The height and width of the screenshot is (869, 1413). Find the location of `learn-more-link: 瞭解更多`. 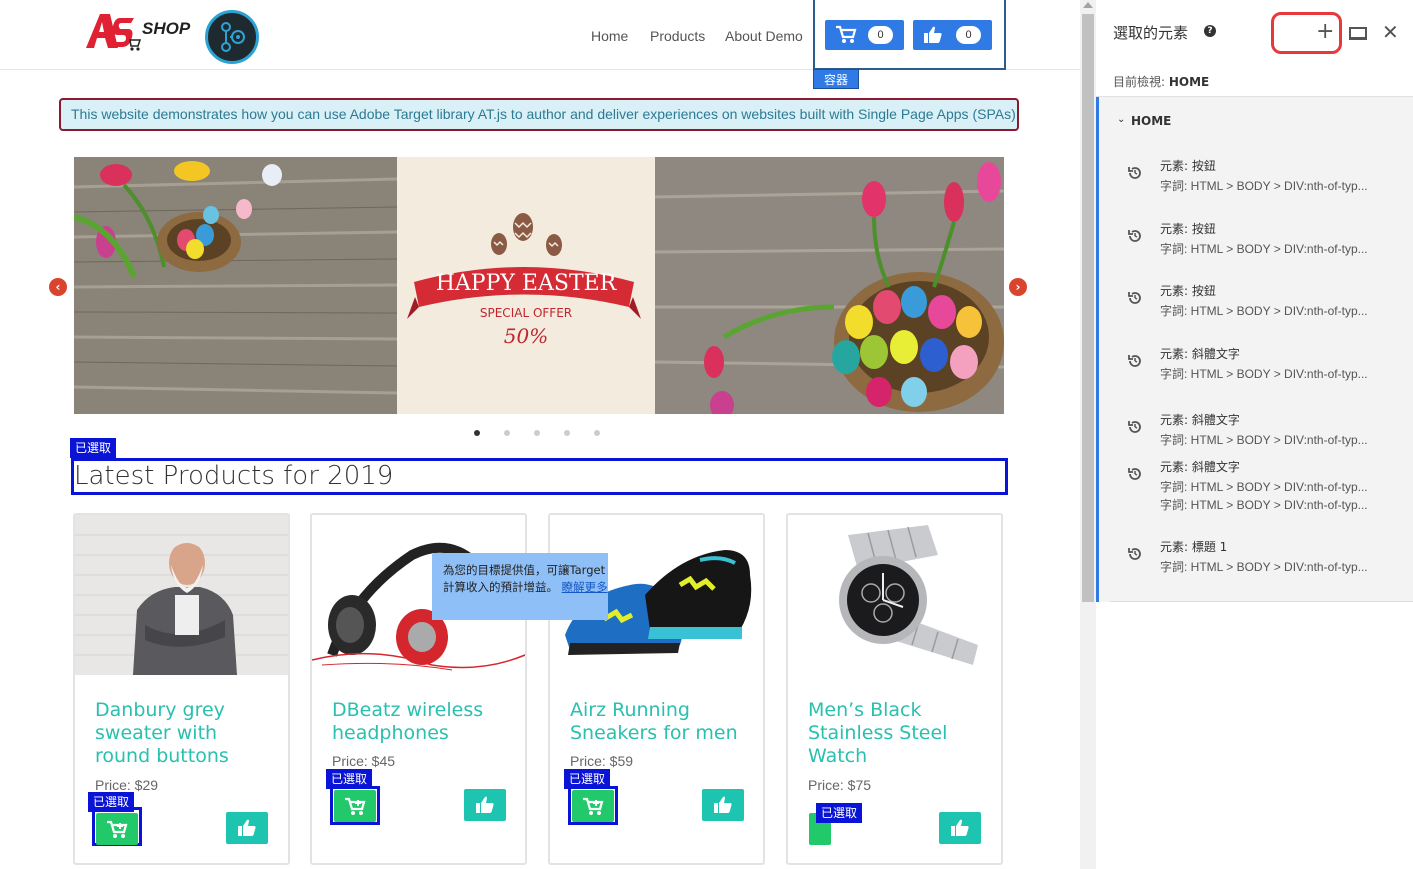

learn-more-link: 瞭解更多 is located at coordinates (585, 587).